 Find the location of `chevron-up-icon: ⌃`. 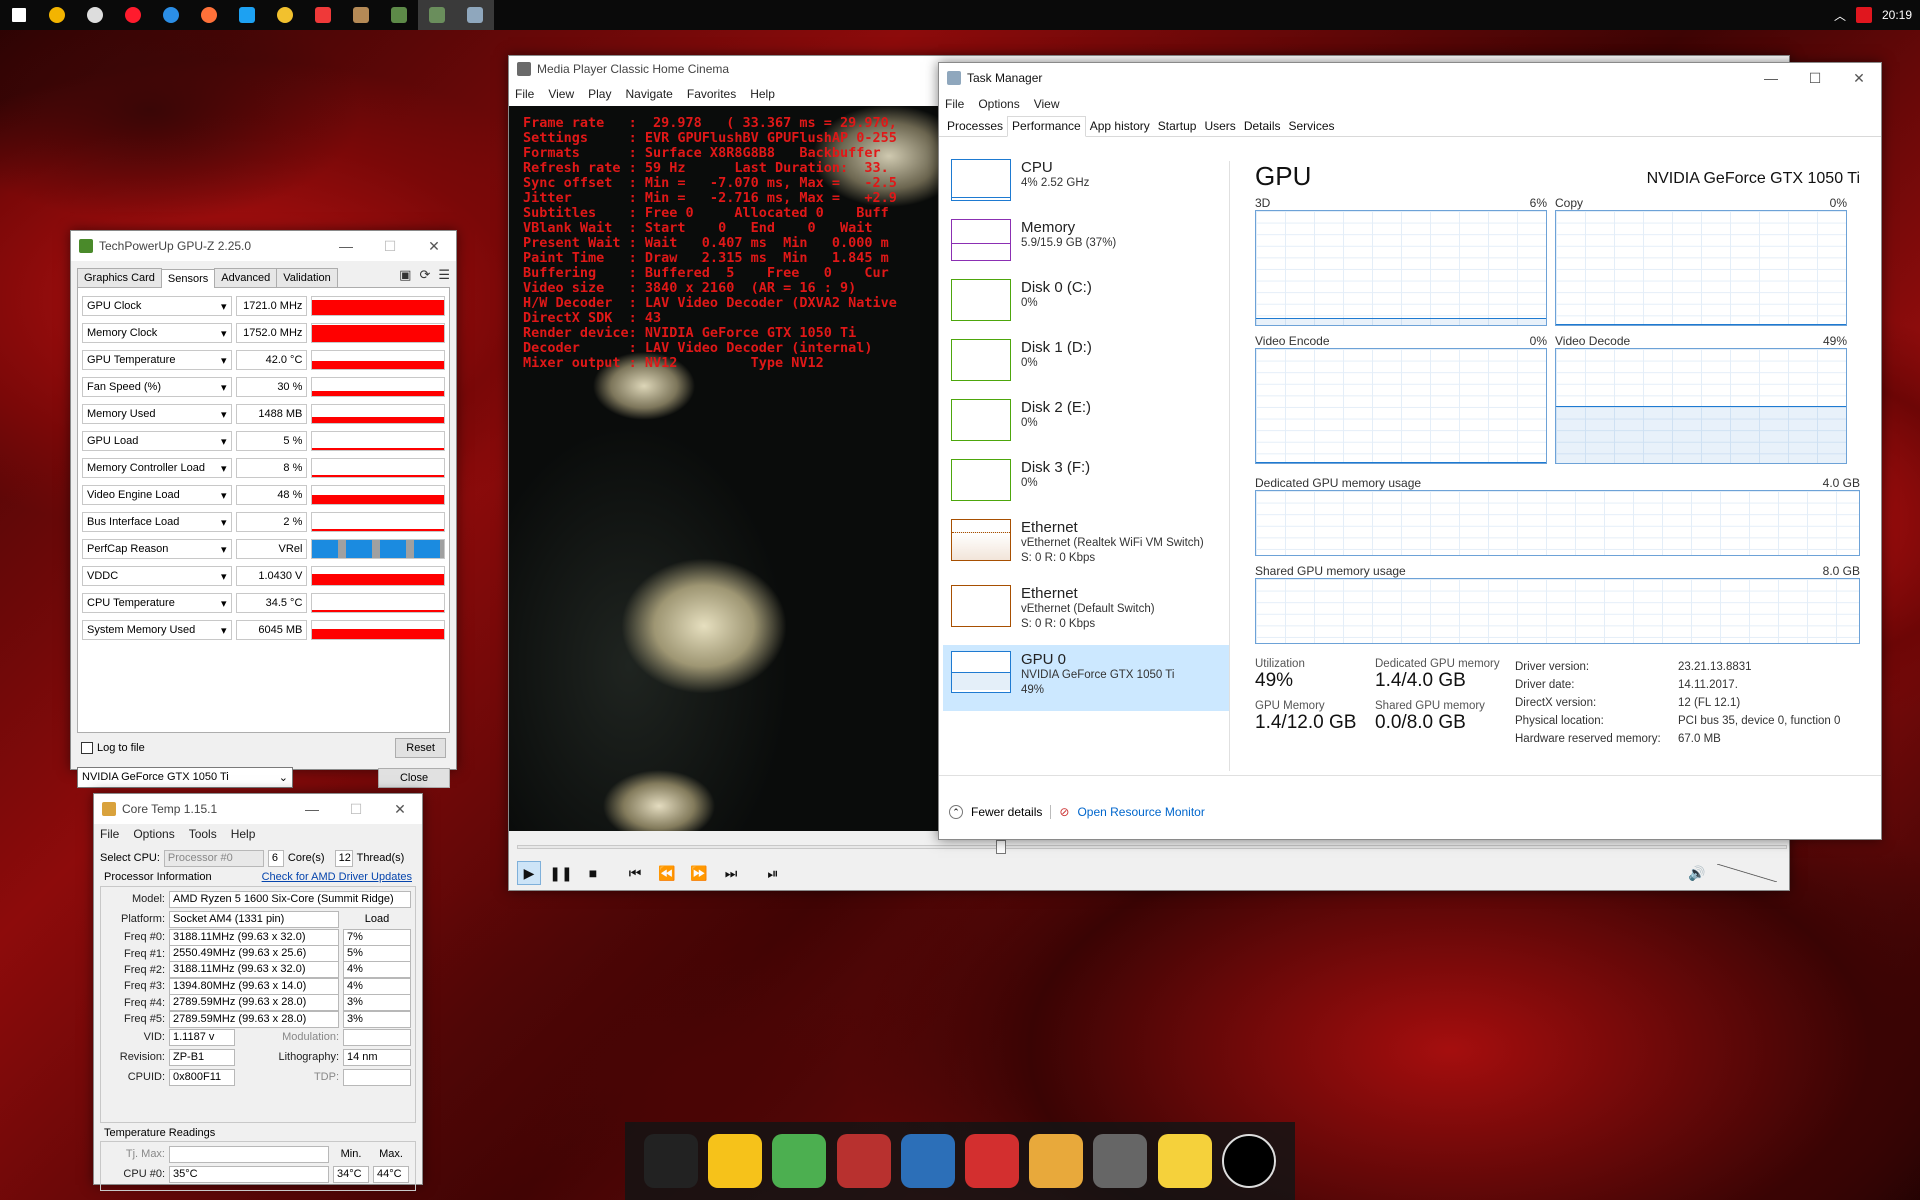

chevron-up-icon: ⌃ is located at coordinates (956, 812).